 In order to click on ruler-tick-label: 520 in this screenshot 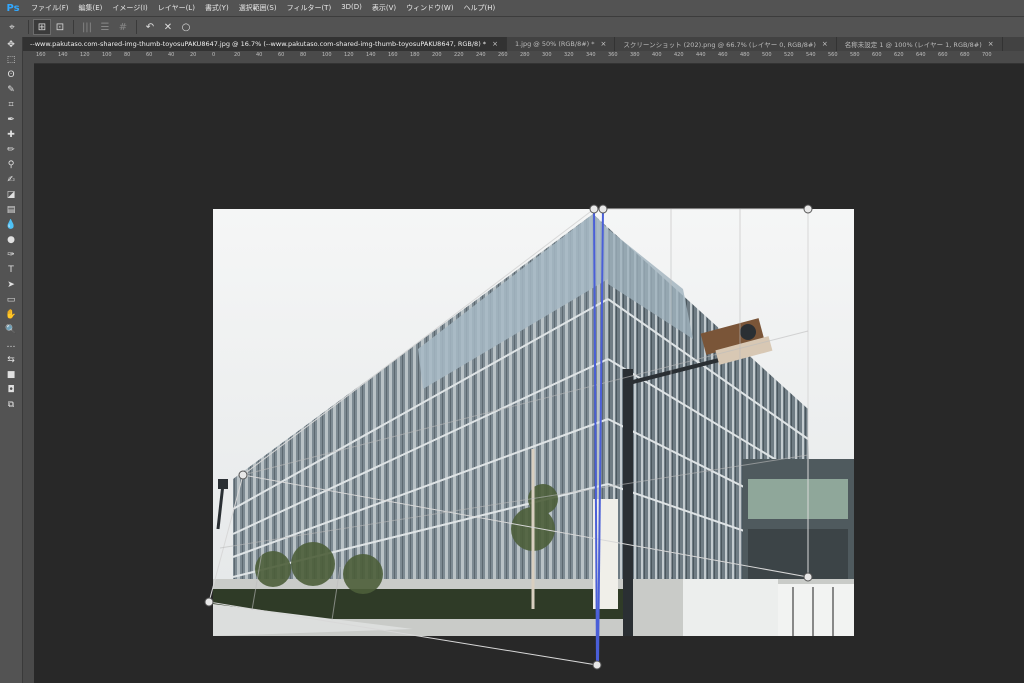, I will do `click(789, 55)`.